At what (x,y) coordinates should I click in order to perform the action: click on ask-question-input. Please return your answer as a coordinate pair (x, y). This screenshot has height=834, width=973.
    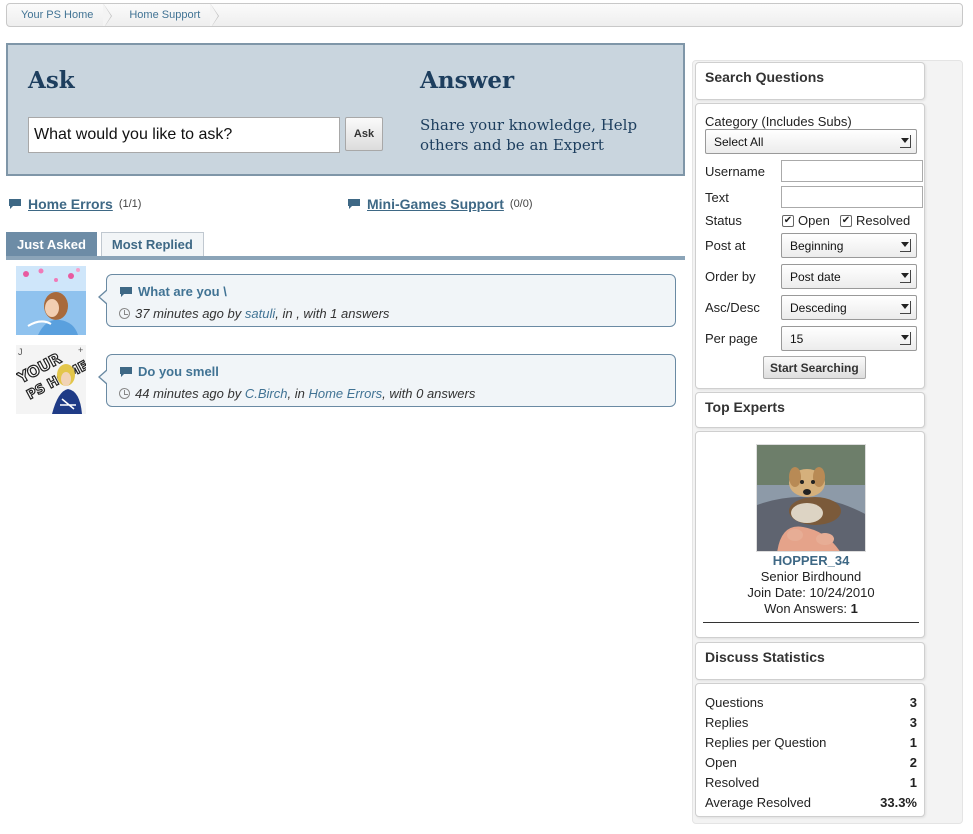
    Looking at the image, I should click on (184, 135).